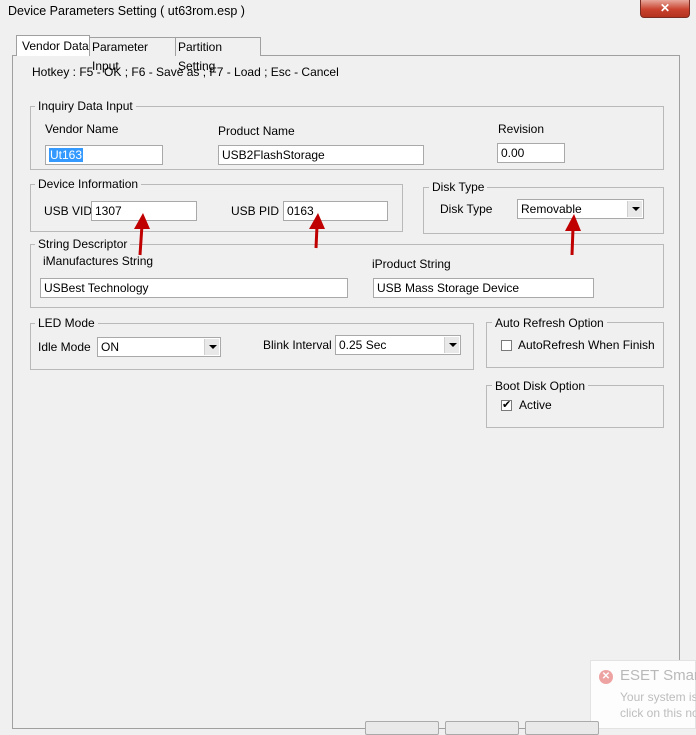 The width and height of the screenshot is (696, 735). Describe the element at coordinates (658, 713) in the screenshot. I see `notification-line: click on this no` at that location.